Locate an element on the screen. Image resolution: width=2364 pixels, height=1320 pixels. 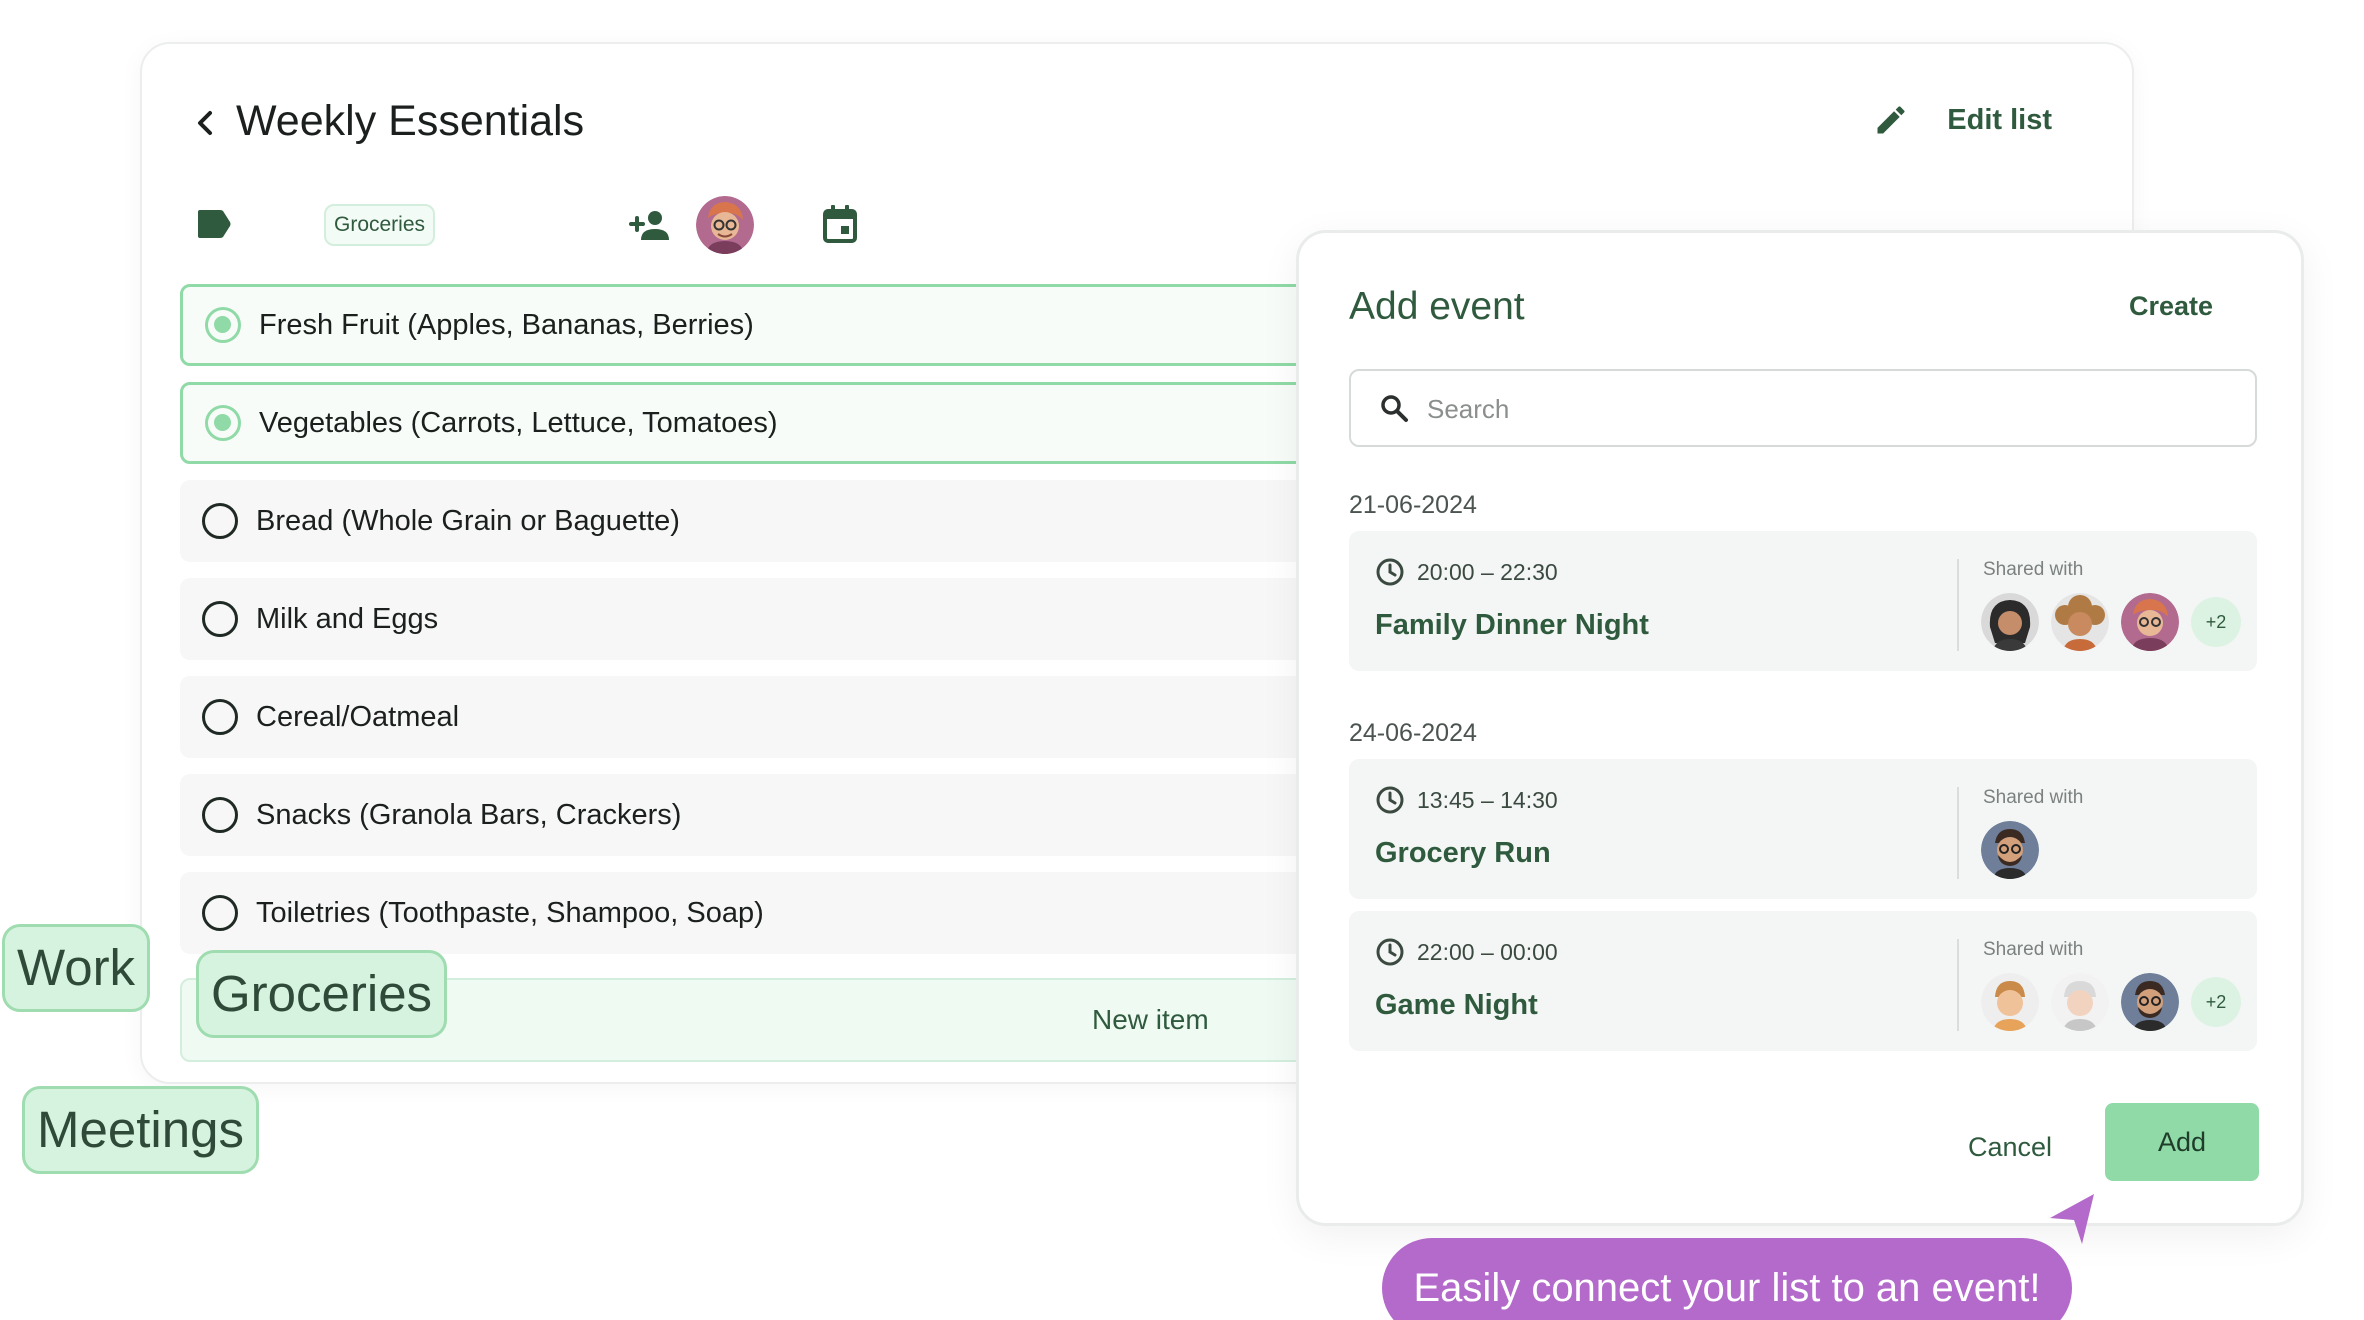
tag-icon is located at coordinates (214, 224).